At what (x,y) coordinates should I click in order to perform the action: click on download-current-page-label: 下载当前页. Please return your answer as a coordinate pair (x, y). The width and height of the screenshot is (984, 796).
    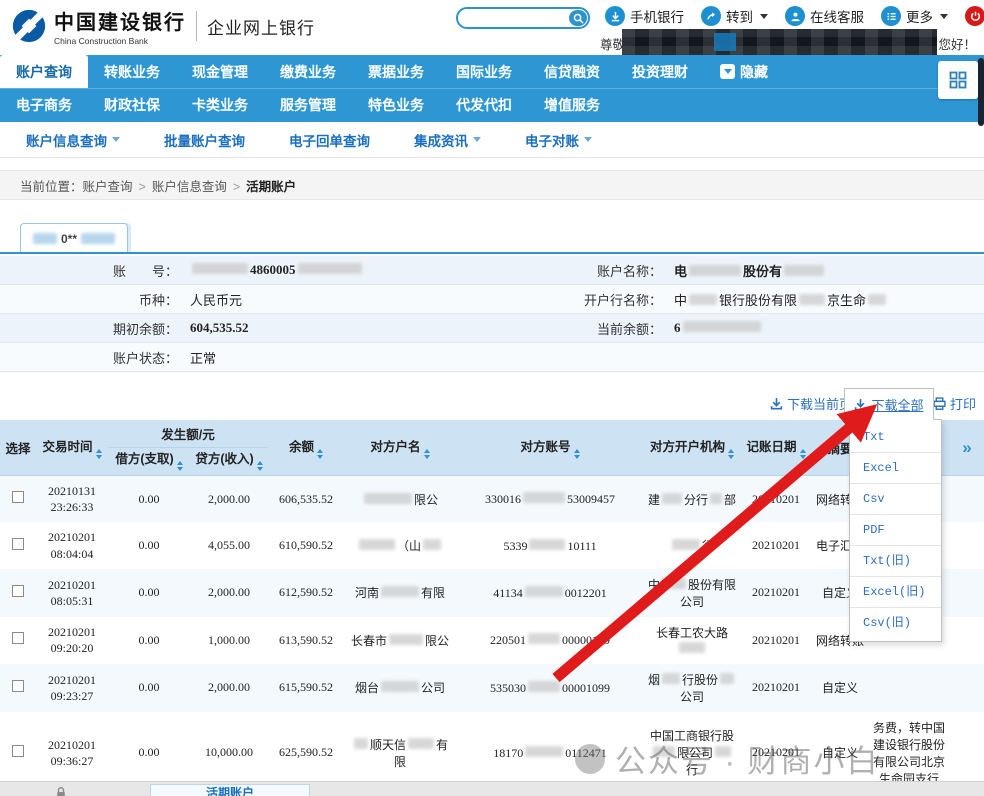
    Looking at the image, I should click on (819, 404).